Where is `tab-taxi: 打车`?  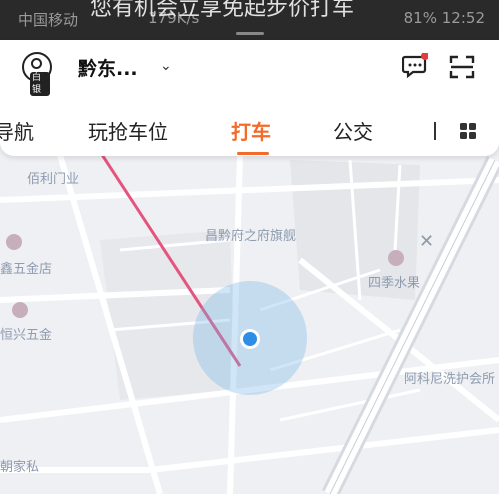 tab-taxi: 打车 is located at coordinates (251, 130).